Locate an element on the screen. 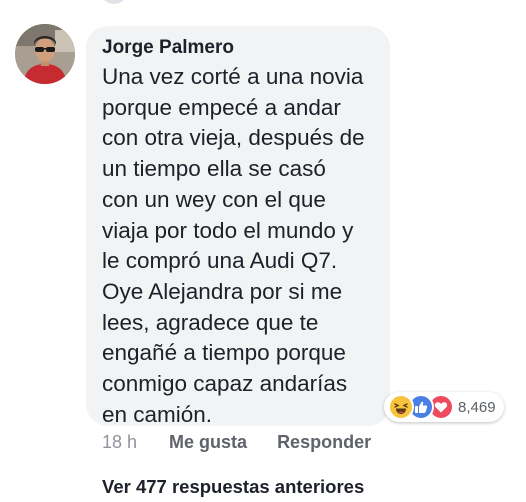  like-button: Me gusta is located at coordinates (208, 442).